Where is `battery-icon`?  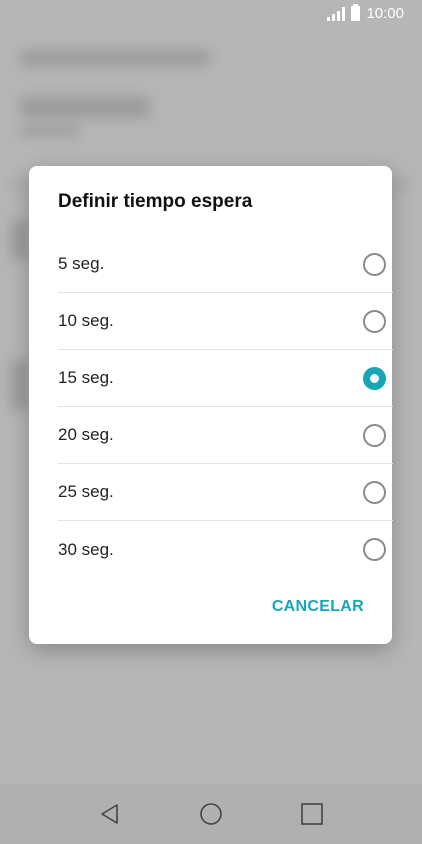 battery-icon is located at coordinates (356, 12).